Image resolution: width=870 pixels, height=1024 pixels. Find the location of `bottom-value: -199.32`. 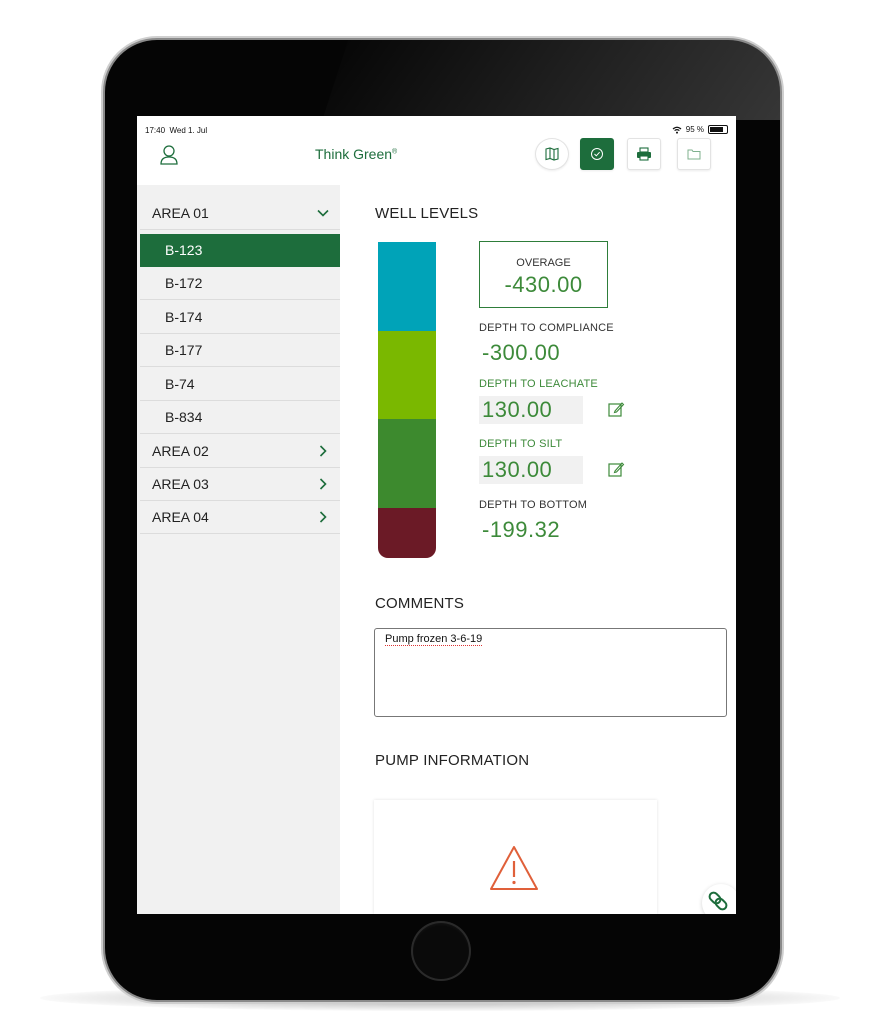

bottom-value: -199.32 is located at coordinates (521, 529).